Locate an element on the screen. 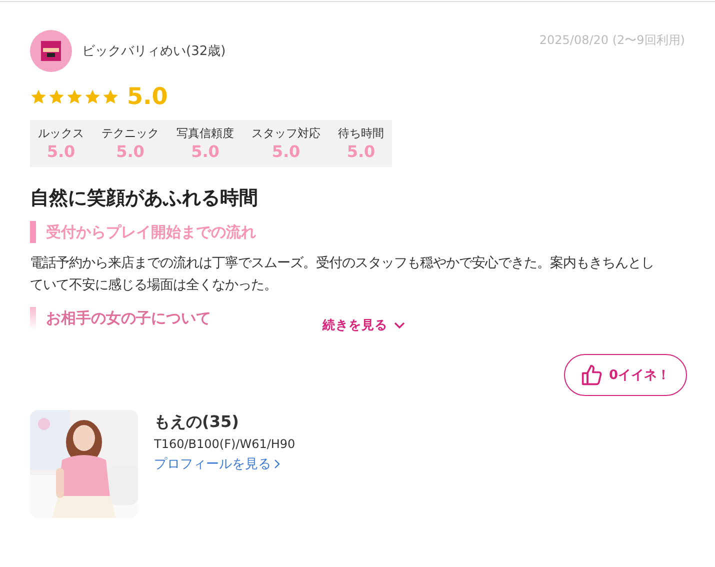 This screenshot has width=715, height=567. review-title: 自然に笑顔があふれる時間 is located at coordinates (144, 198).